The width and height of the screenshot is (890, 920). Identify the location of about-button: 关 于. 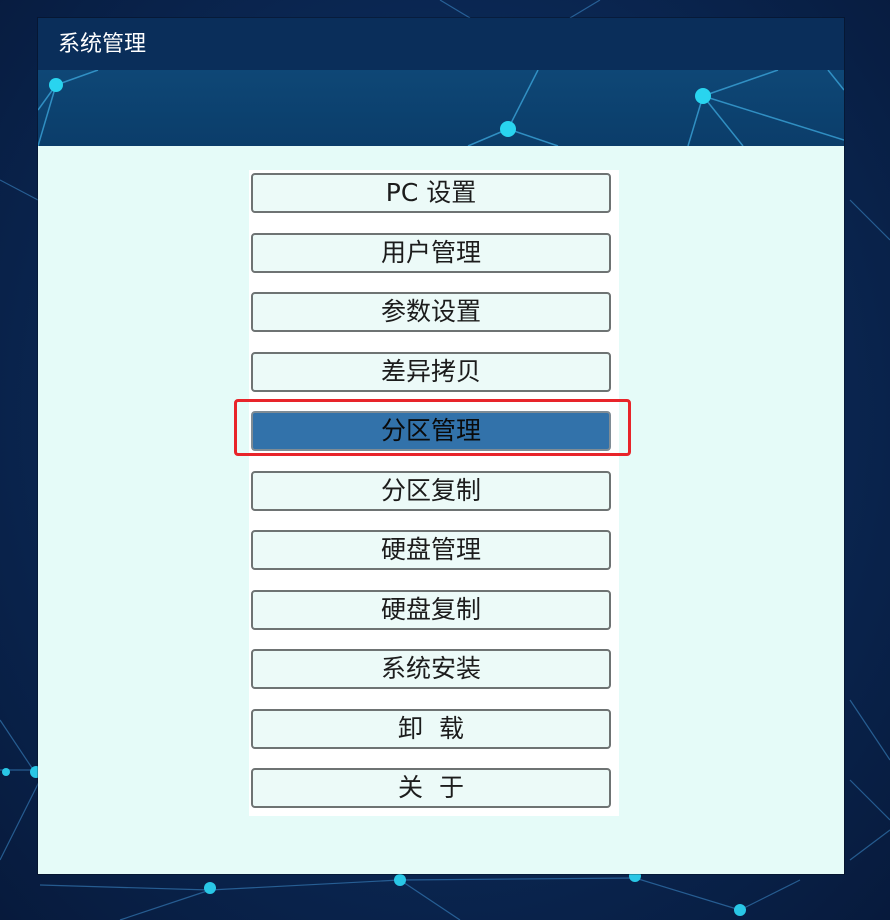
(431, 788).